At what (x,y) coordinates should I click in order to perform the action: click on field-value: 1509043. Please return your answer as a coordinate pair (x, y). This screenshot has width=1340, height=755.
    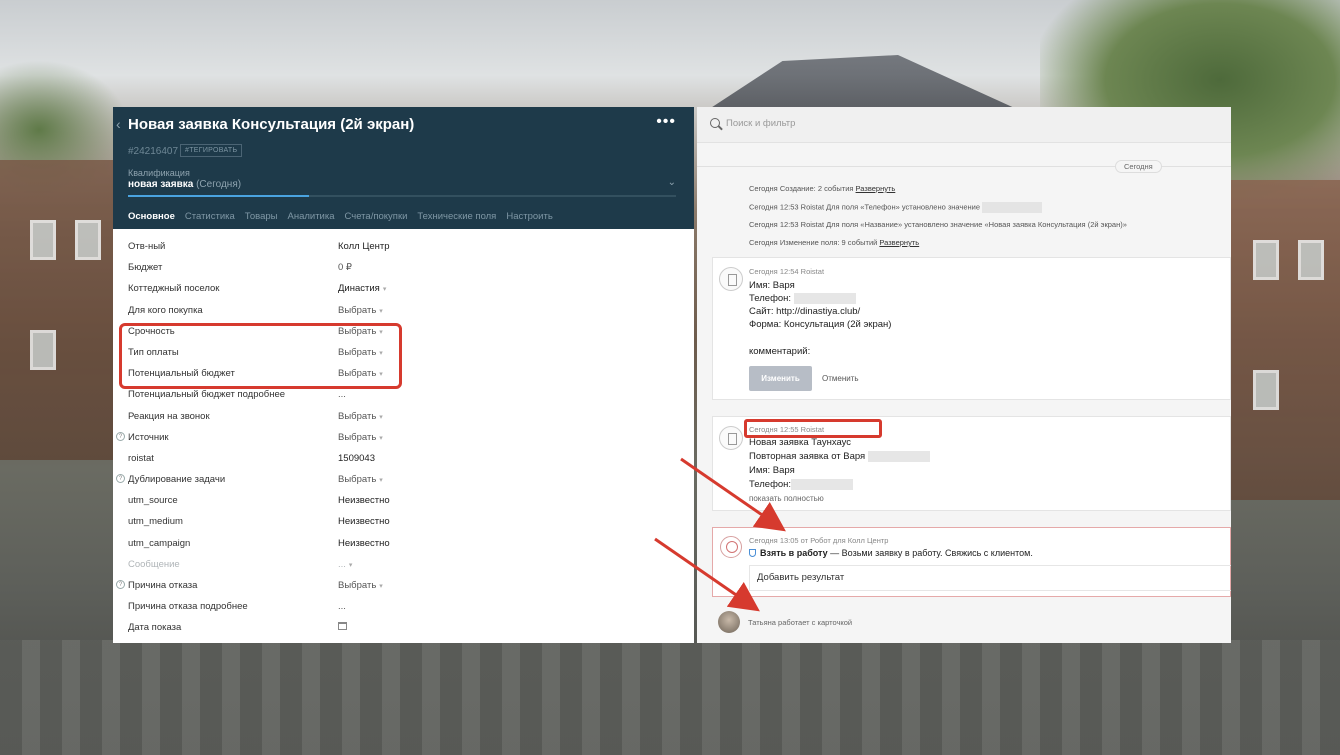
    Looking at the image, I should click on (356, 458).